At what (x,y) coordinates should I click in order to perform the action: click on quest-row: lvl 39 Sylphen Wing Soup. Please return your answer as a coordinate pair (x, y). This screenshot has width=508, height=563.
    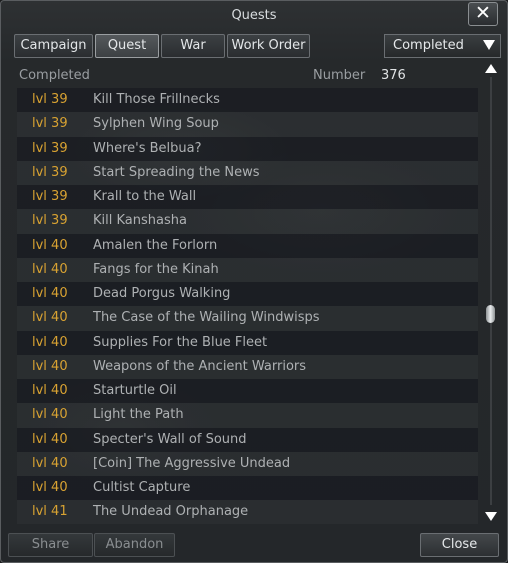
    Looking at the image, I should click on (247, 124).